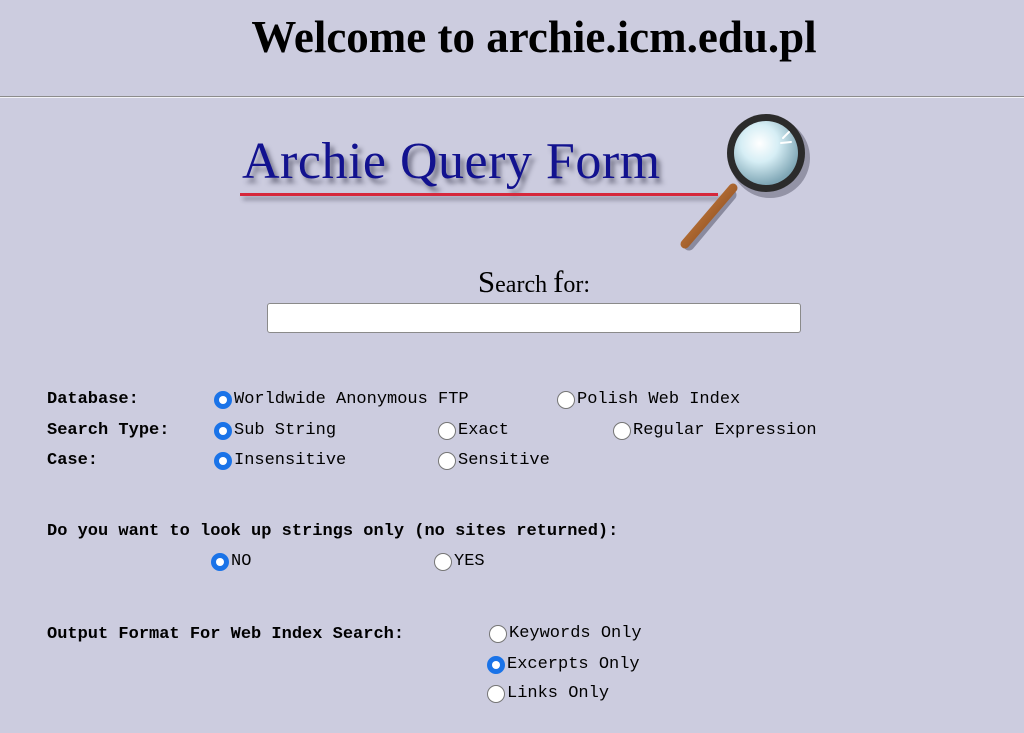  I want to click on search-input, so click(534, 318).